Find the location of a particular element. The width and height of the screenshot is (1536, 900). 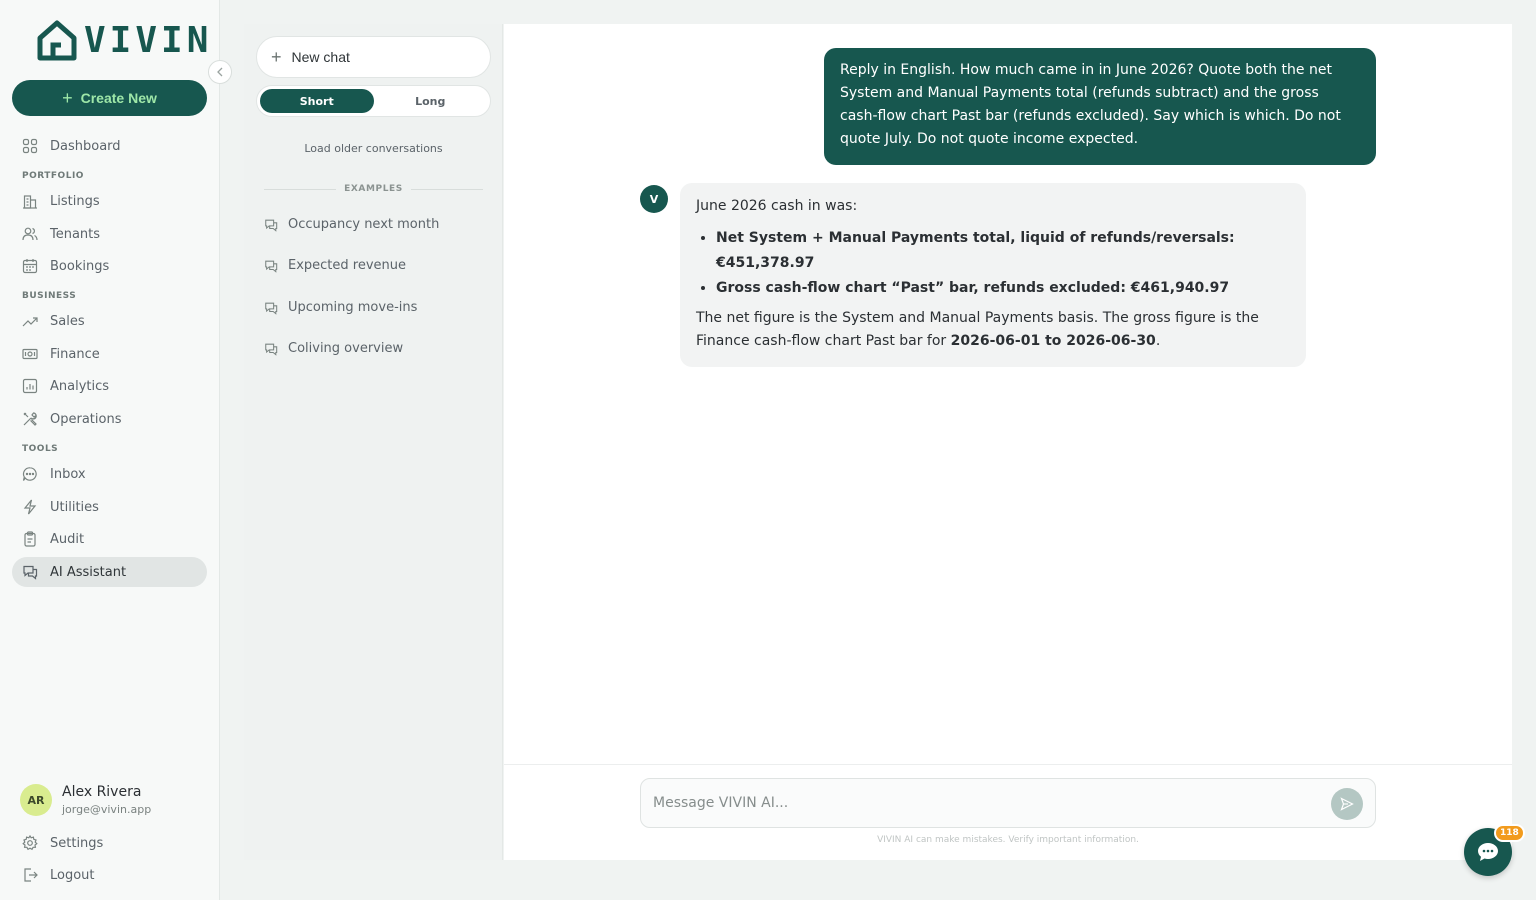

sidebar-item-utilities: Utilities is located at coordinates (109, 507).